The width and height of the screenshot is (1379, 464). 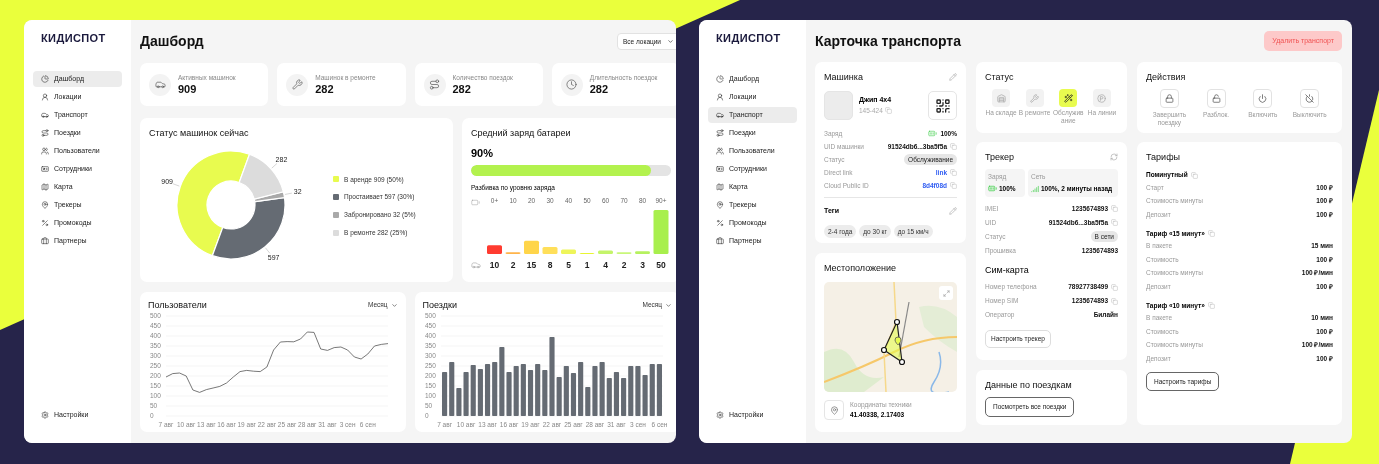 What do you see at coordinates (1068, 98) in the screenshot?
I see `magic-wand-icon` at bounding box center [1068, 98].